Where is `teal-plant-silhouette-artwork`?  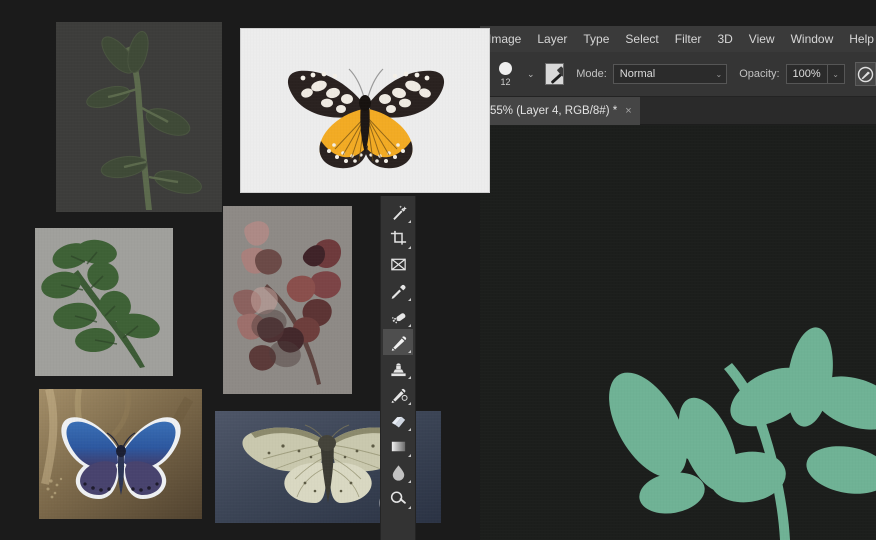 teal-plant-silhouette-artwork is located at coordinates (742, 433).